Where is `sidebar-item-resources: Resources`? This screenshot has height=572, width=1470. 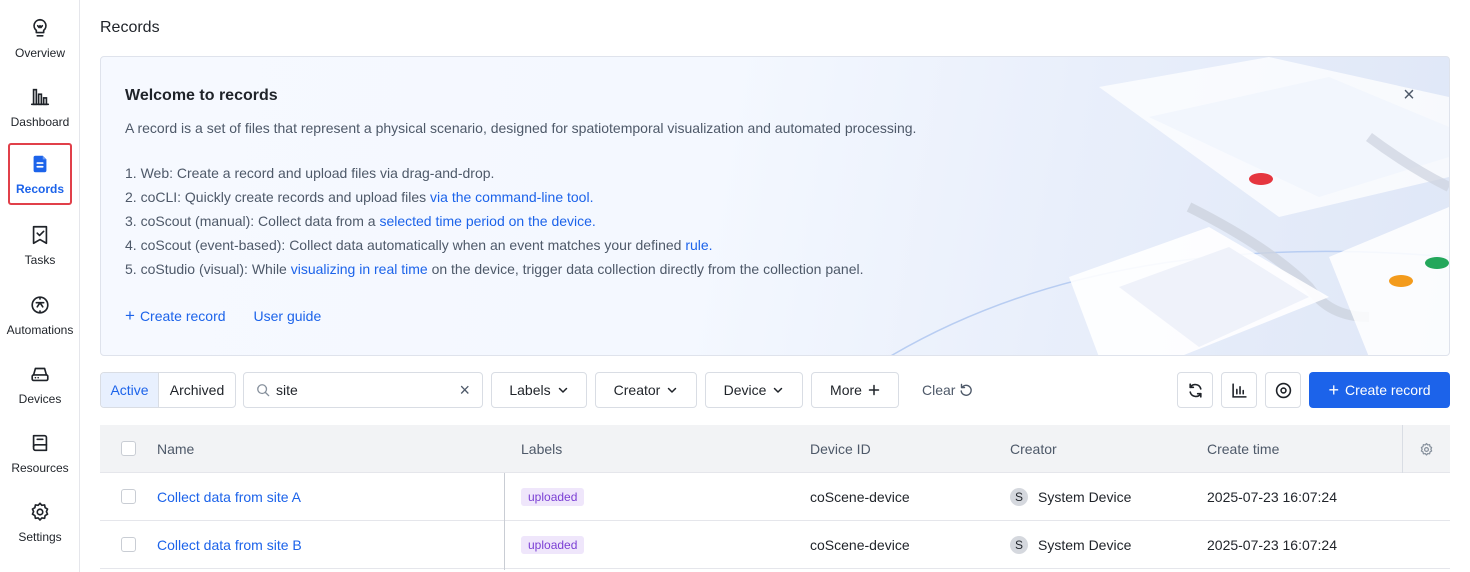 sidebar-item-resources: Resources is located at coordinates (40, 453).